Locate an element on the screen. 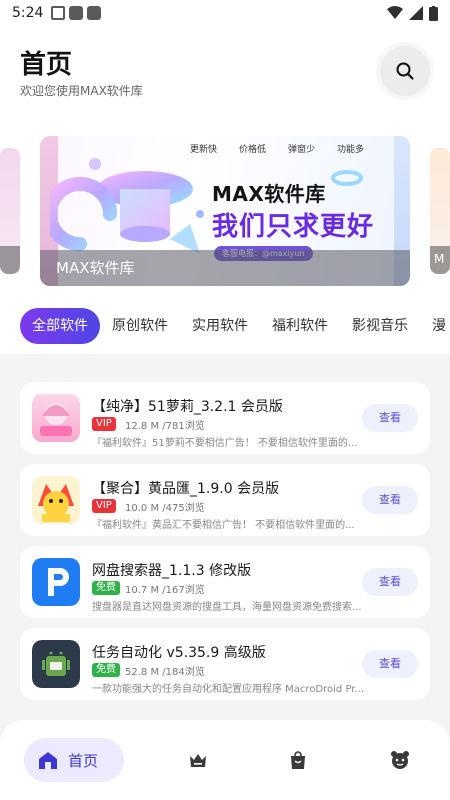  app-name: 【聚合】黄品匯_1.9.0 会员版 is located at coordinates (186, 489).